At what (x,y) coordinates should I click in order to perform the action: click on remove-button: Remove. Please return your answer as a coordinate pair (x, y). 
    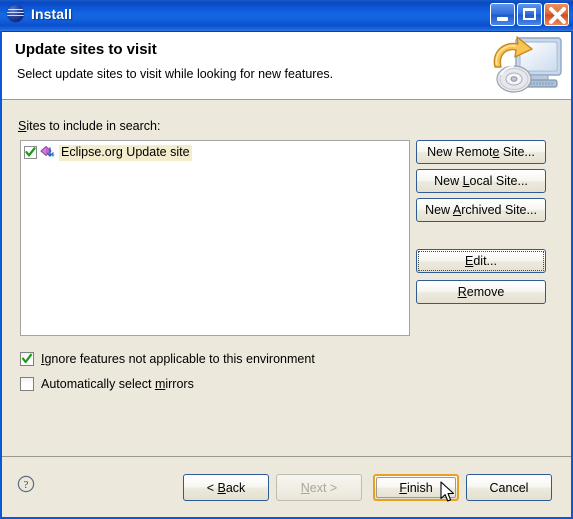
    Looking at the image, I should click on (481, 292).